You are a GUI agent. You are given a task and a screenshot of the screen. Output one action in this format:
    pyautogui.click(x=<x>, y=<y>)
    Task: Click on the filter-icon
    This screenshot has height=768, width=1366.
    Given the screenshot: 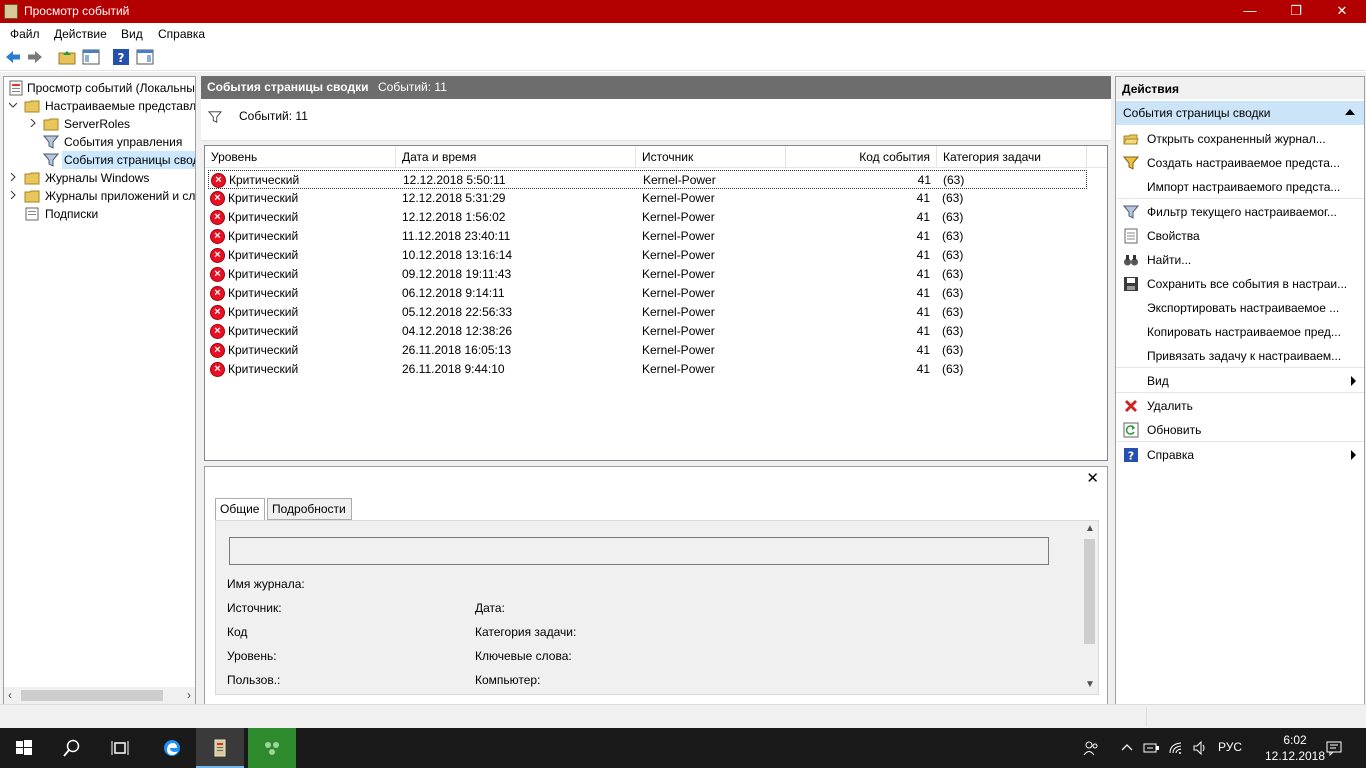 What is the action you would take?
    pyautogui.click(x=51, y=142)
    